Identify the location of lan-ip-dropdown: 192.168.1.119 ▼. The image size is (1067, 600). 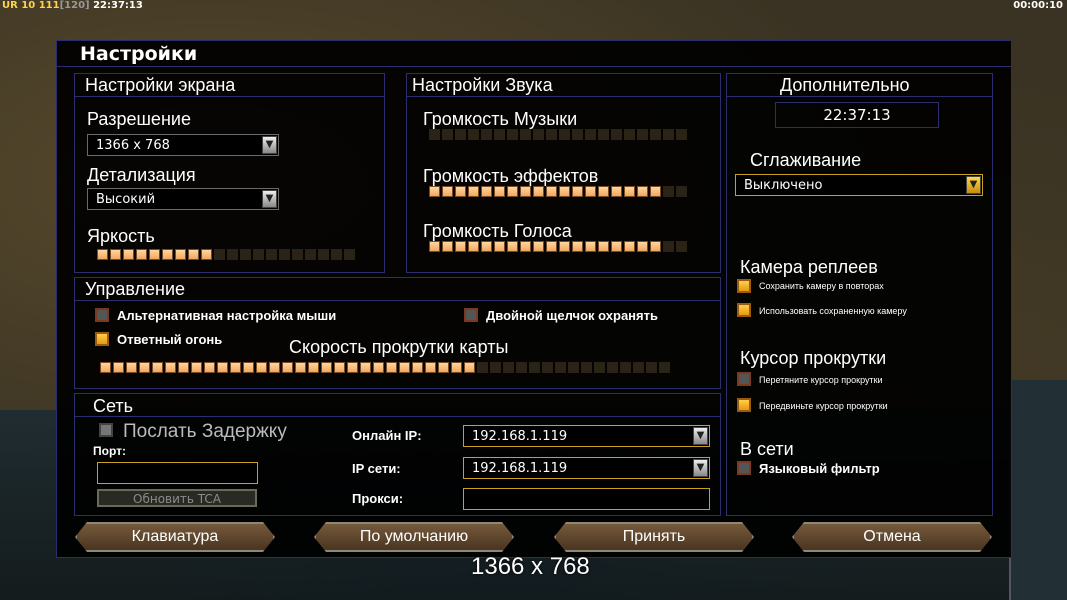
(586, 468).